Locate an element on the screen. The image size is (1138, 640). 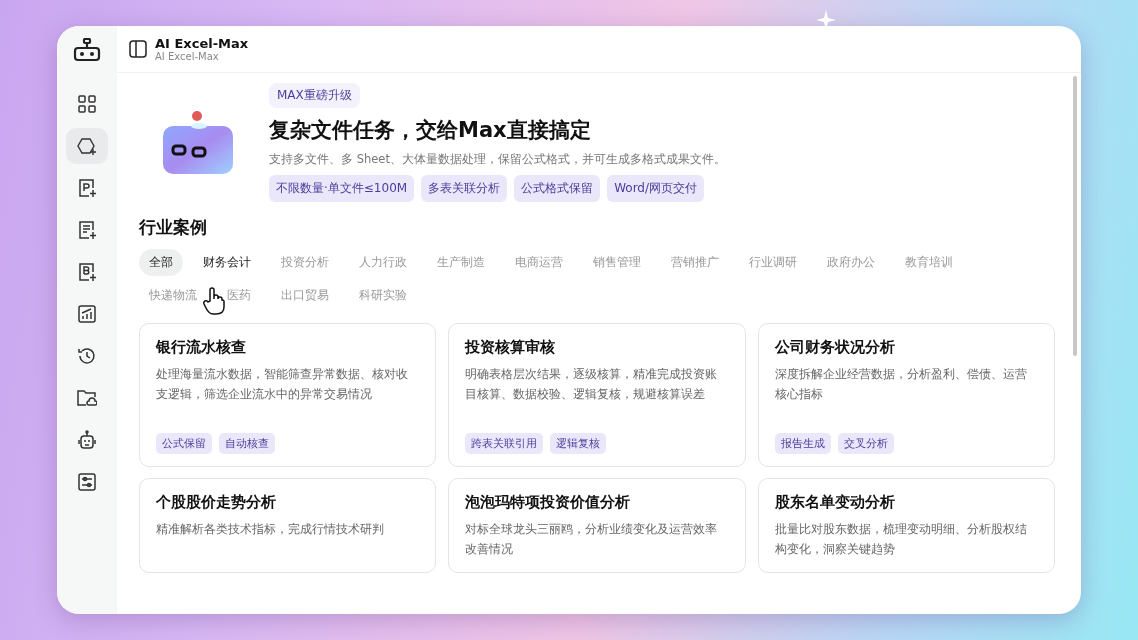
category-tab: 电商运营 is located at coordinates (539, 262).